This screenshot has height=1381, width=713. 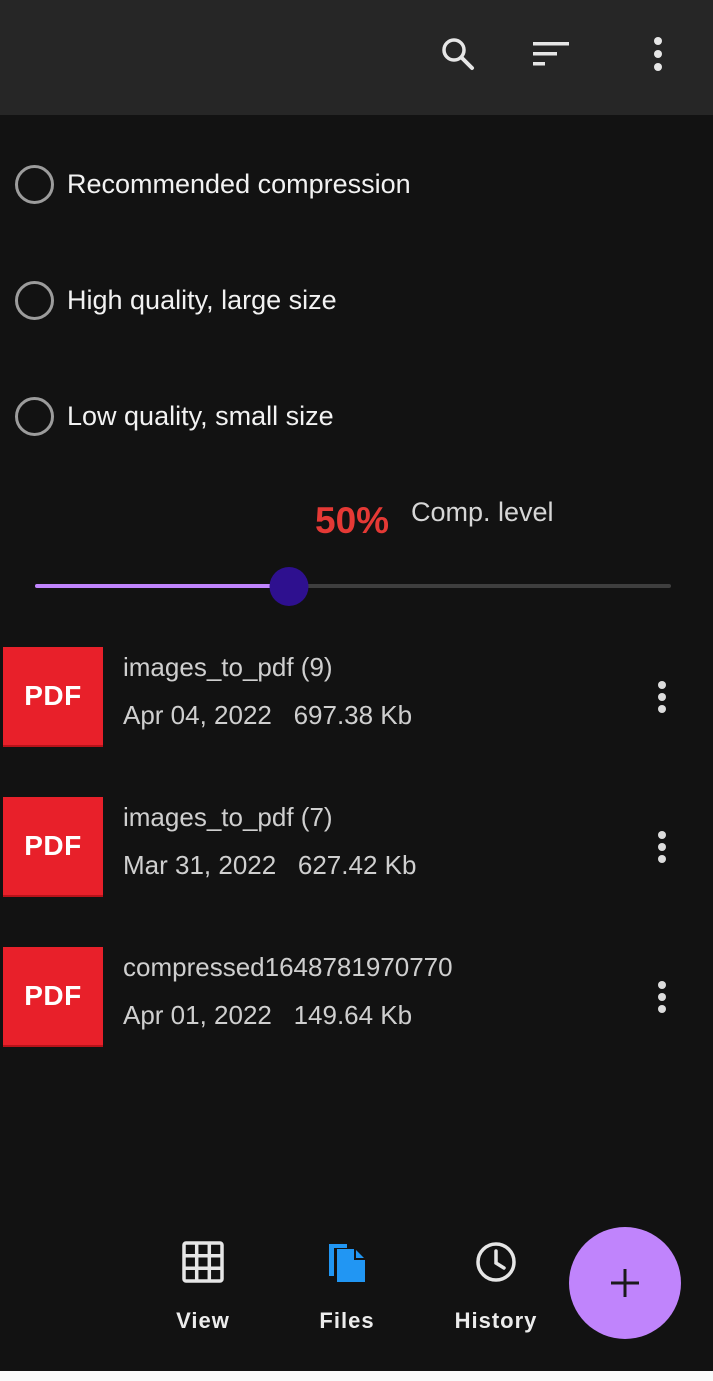 I want to click on file-name: images_to_pdf (7), so click(x=228, y=817).